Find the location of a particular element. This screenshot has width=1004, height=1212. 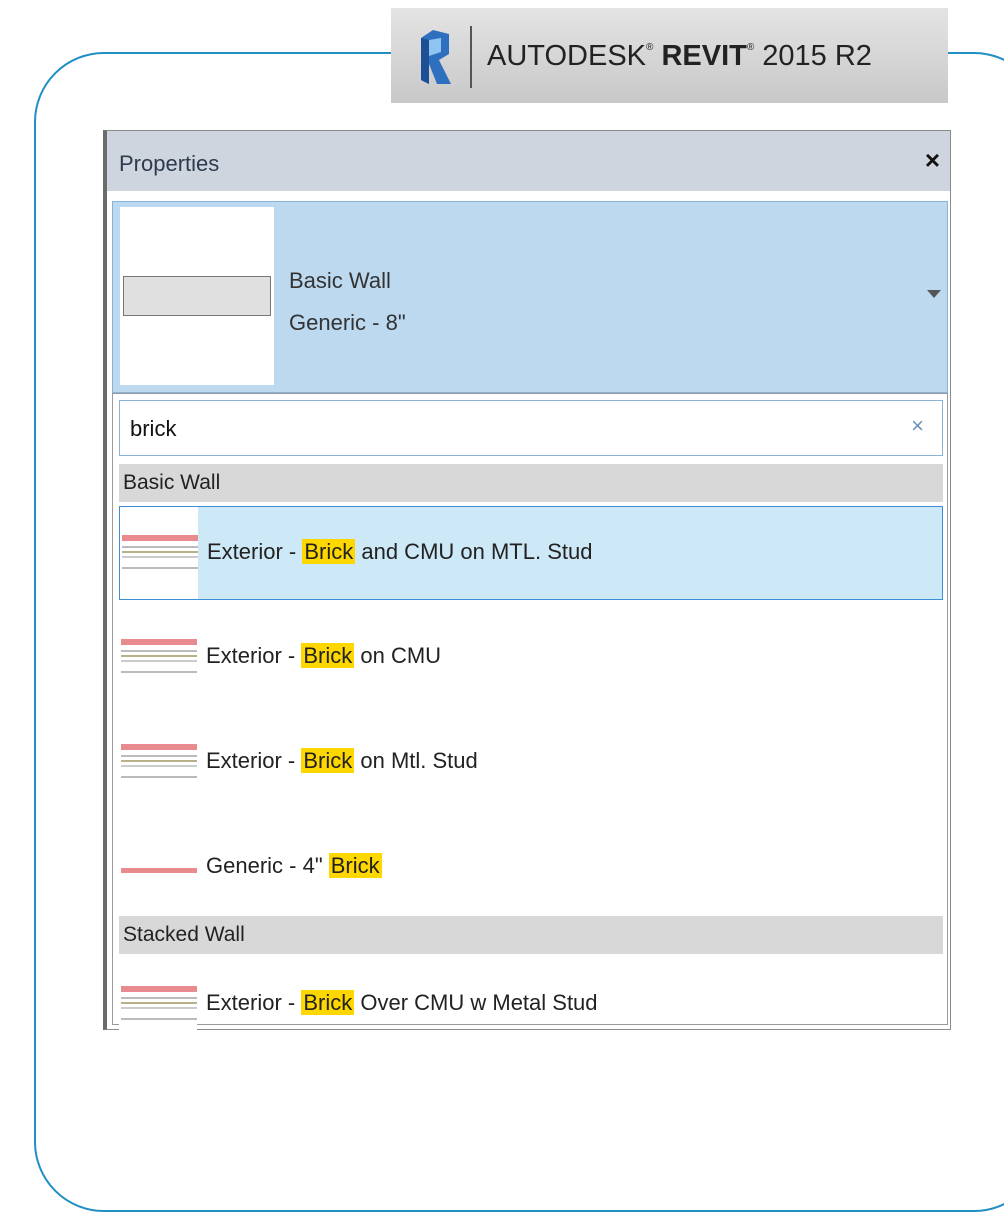

banner-title: AUTODESK® REVIT® 2015 R2 is located at coordinates (679, 56).